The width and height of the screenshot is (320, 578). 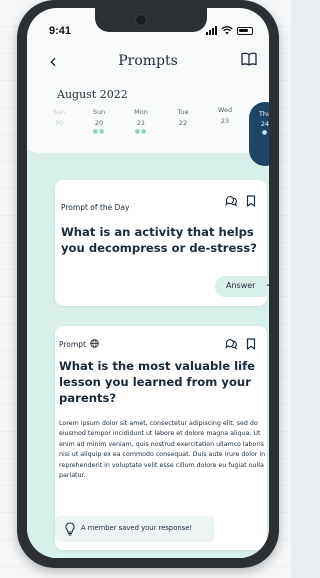 I want to click on nav-bar: ‹ Prompts, so click(x=148, y=63).